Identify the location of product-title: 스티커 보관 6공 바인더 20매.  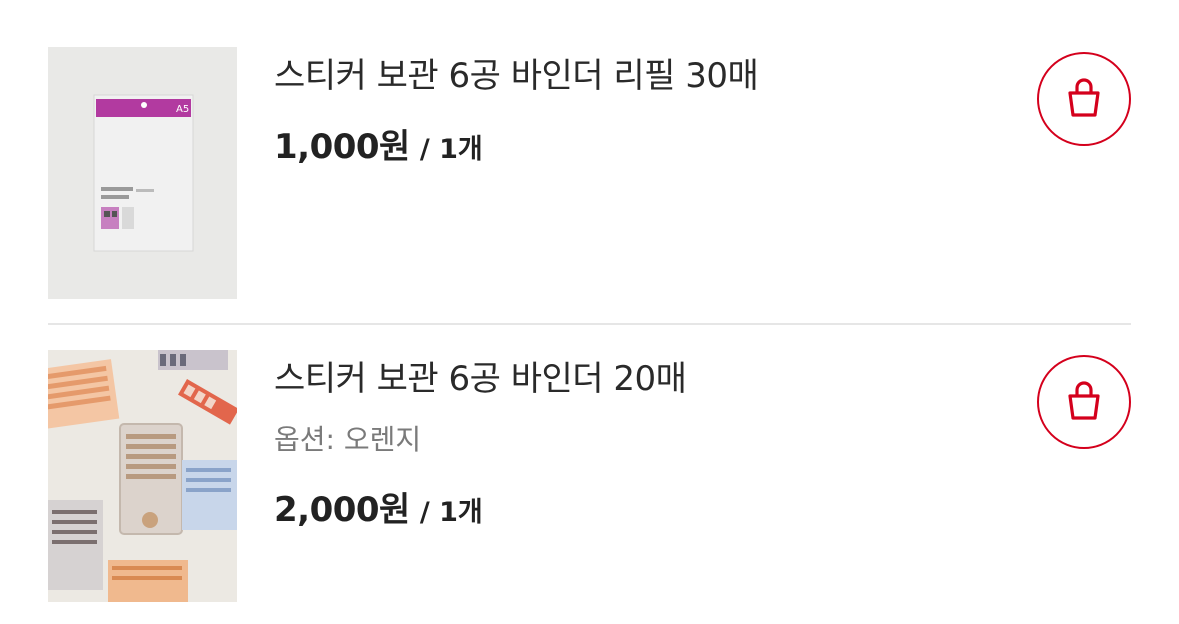
(634, 379).